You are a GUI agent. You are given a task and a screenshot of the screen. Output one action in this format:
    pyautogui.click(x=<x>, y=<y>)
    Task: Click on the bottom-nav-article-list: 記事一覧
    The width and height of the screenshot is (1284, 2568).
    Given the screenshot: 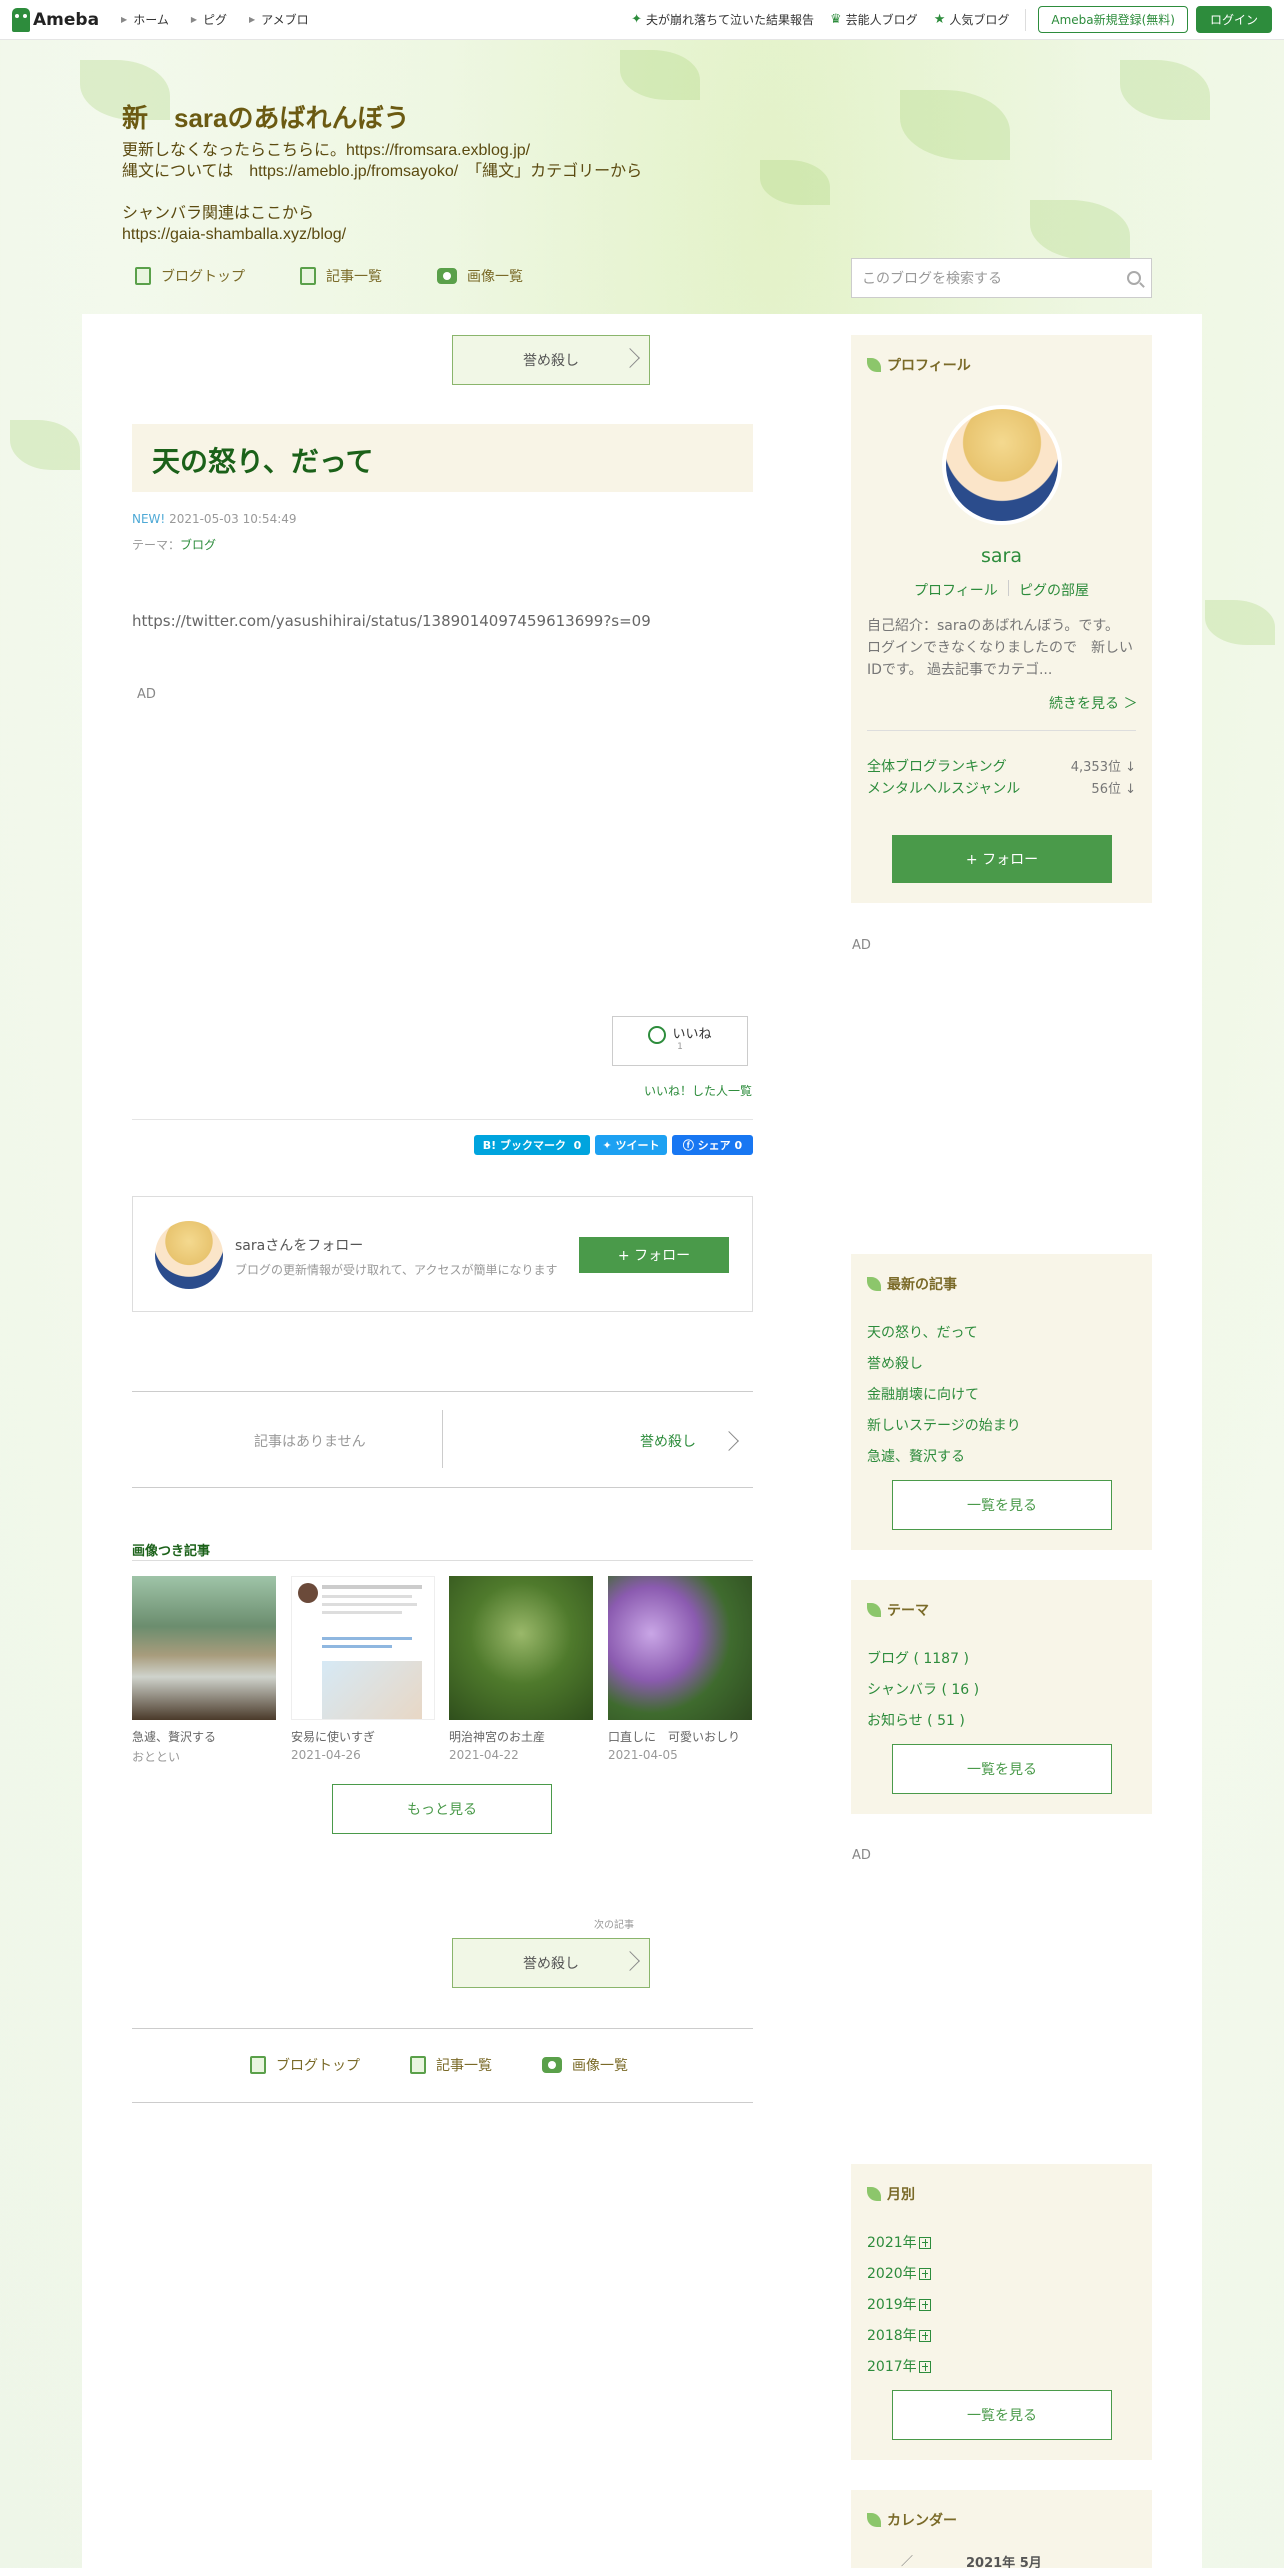 What is the action you would take?
    pyautogui.click(x=451, y=2065)
    